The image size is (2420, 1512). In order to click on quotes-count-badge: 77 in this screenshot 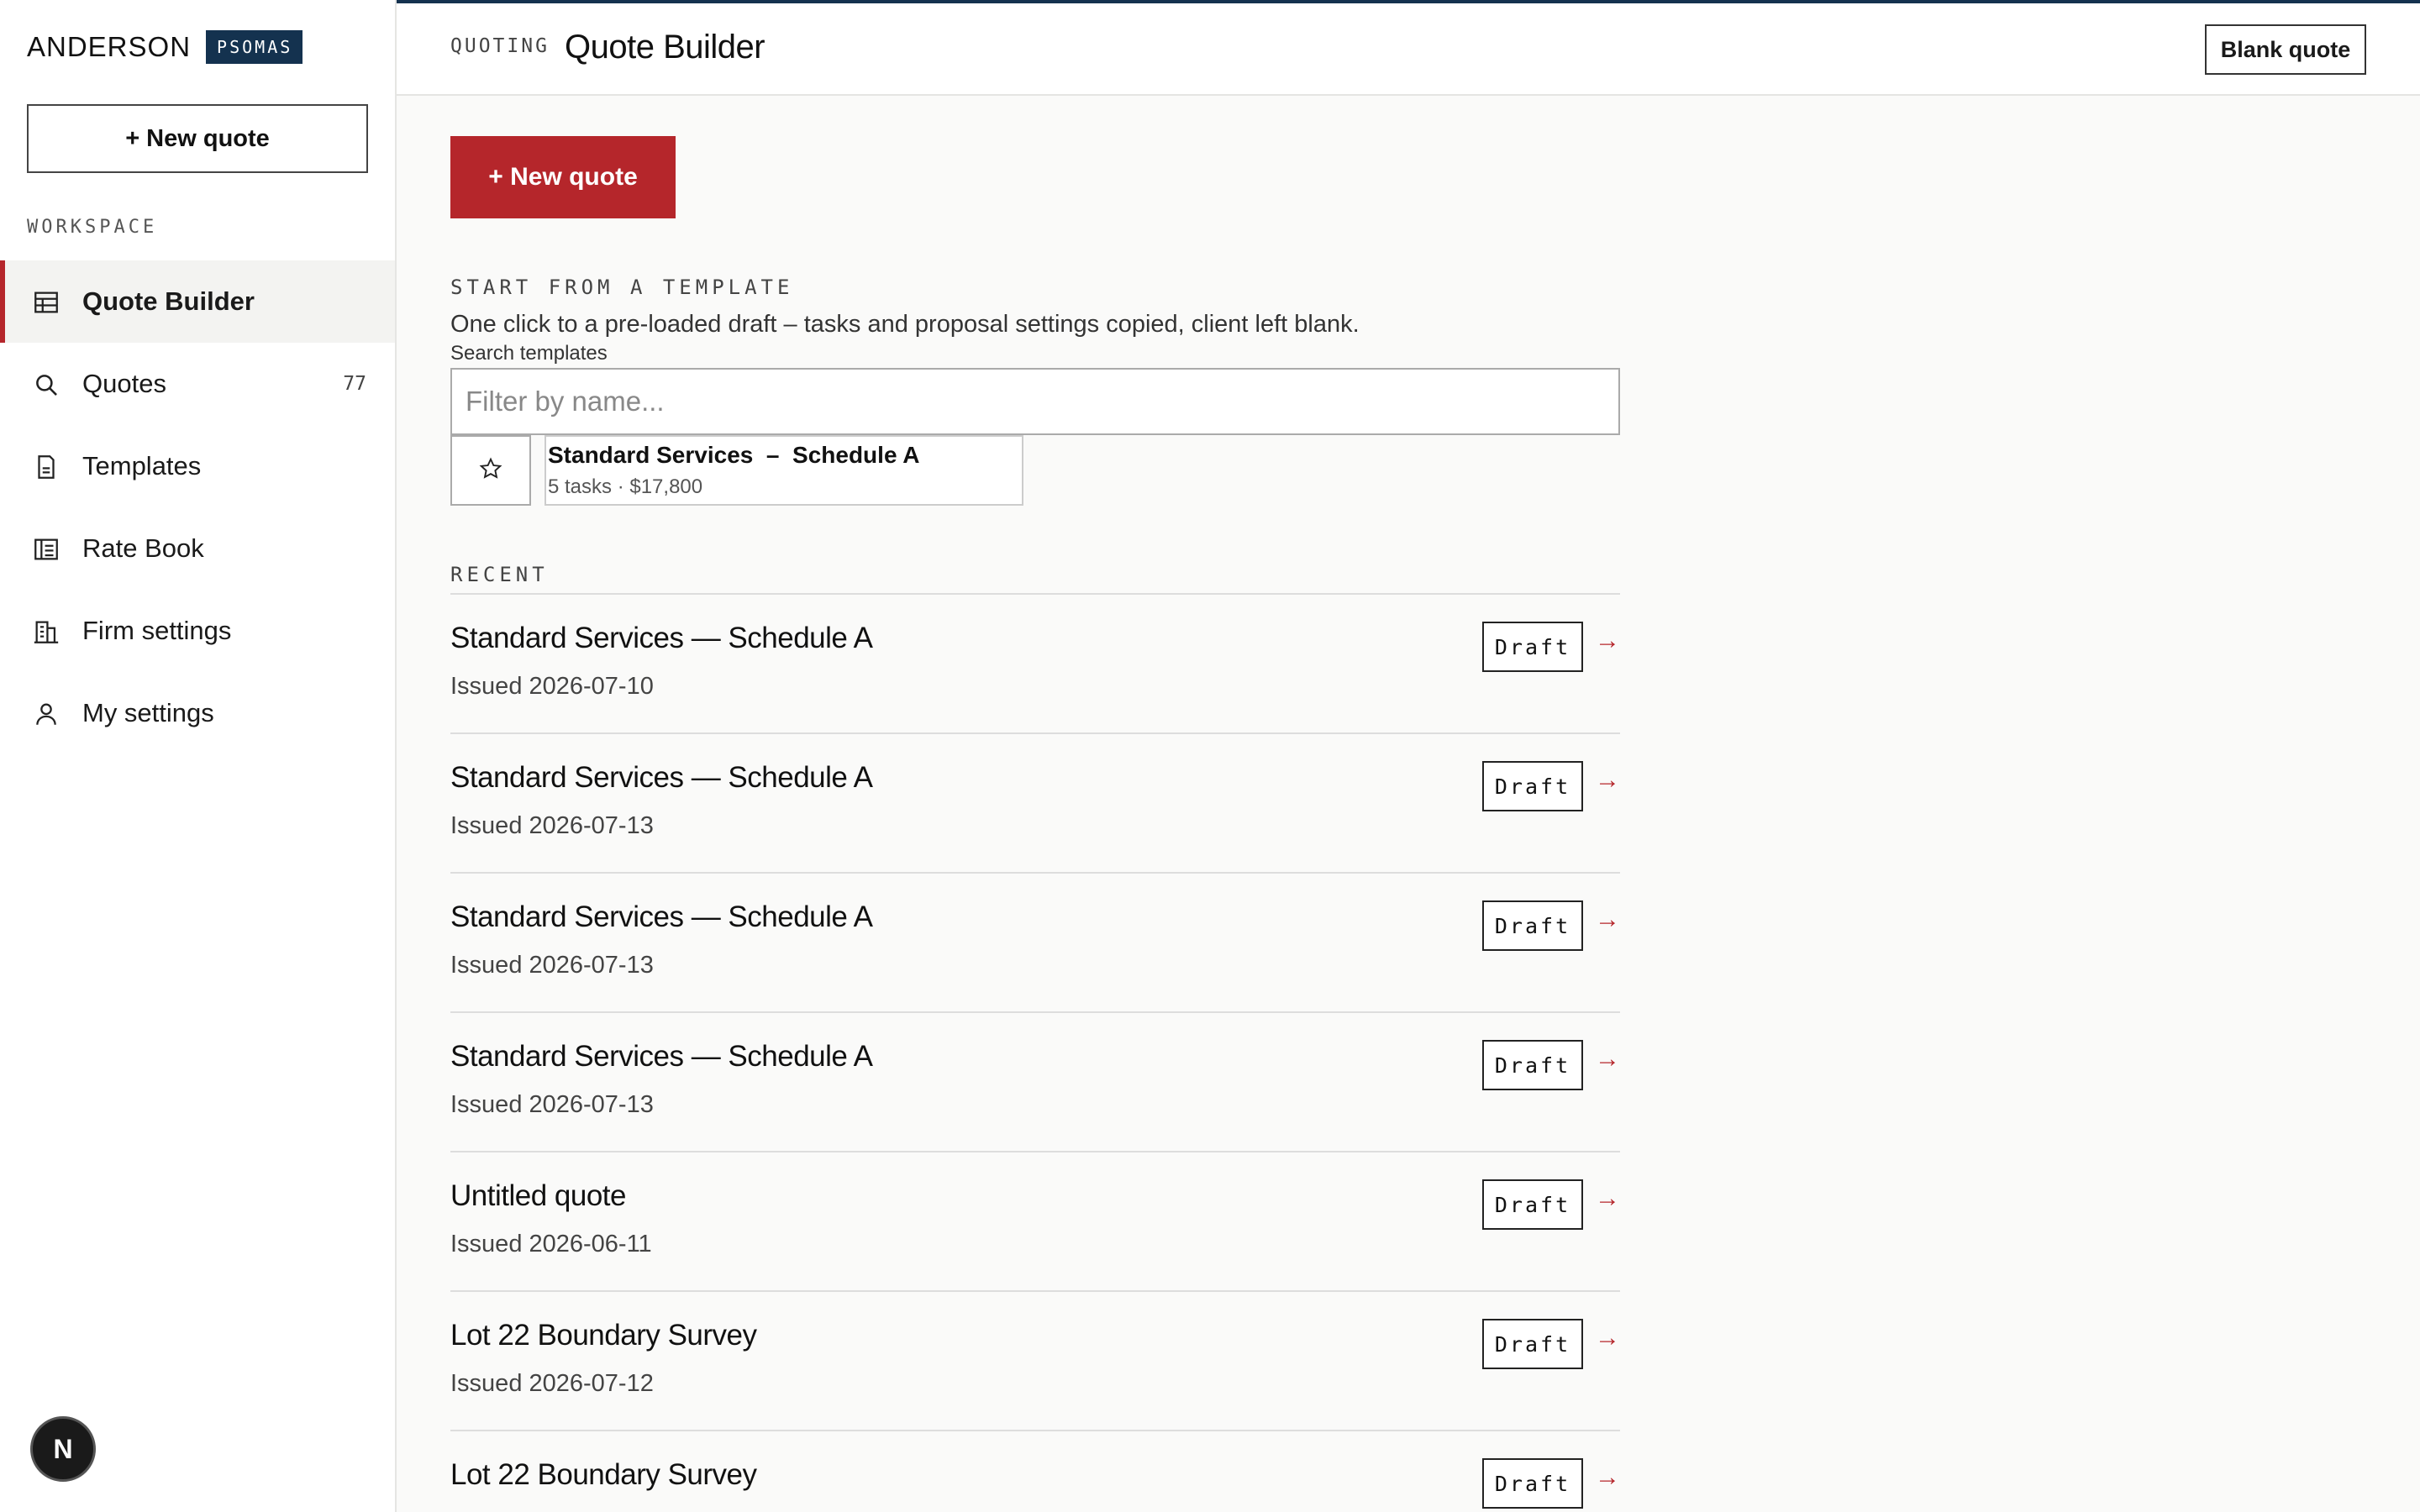, I will do `click(354, 384)`.